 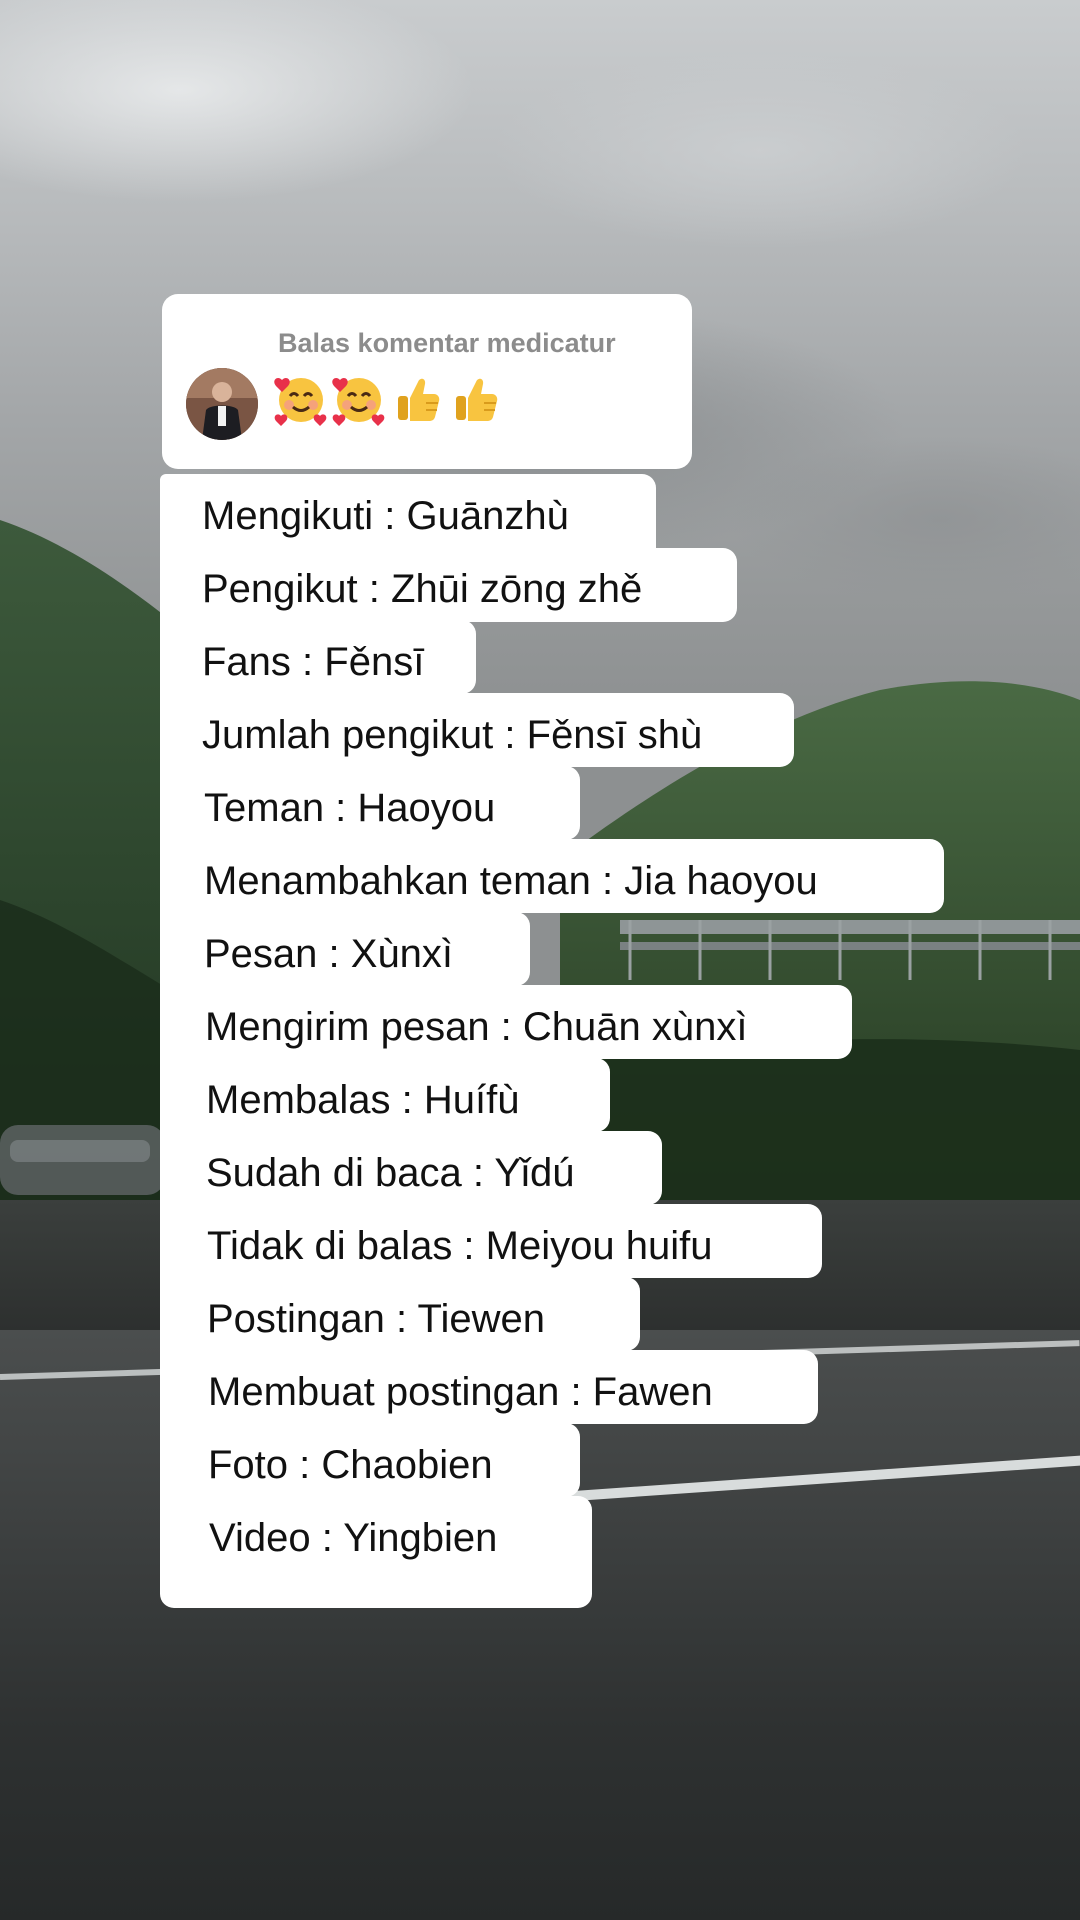 What do you see at coordinates (353, 1538) in the screenshot?
I see `vocab-line: Video : Yingbien` at bounding box center [353, 1538].